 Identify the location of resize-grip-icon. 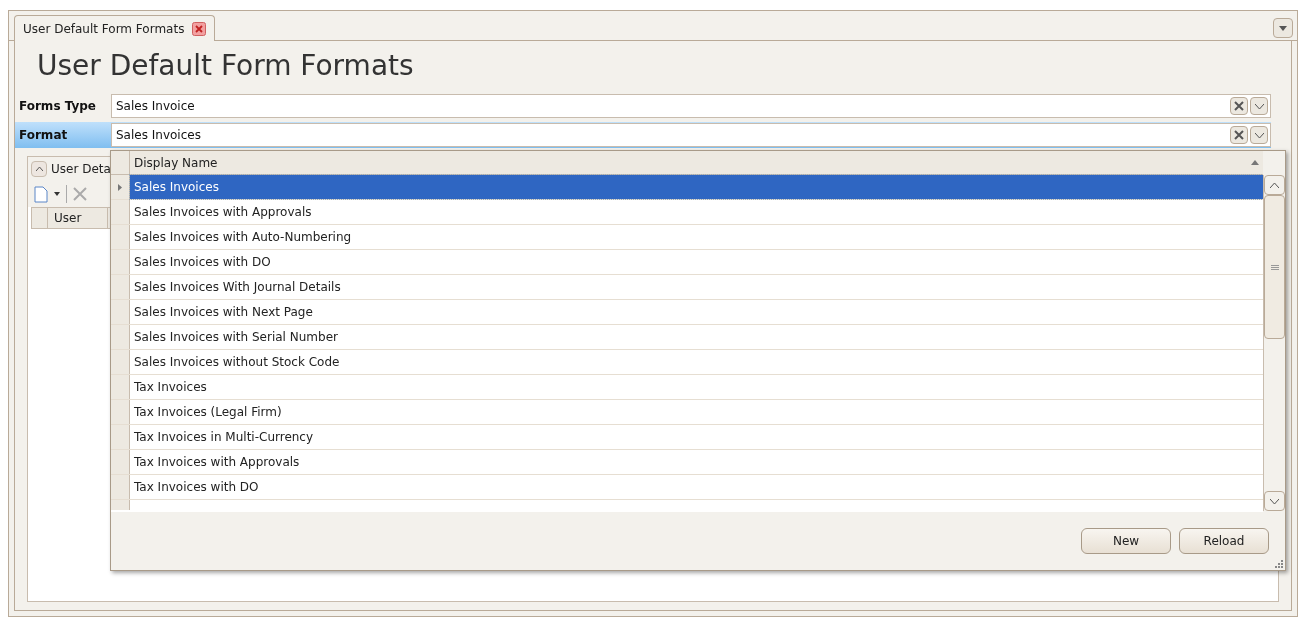
(1278, 563).